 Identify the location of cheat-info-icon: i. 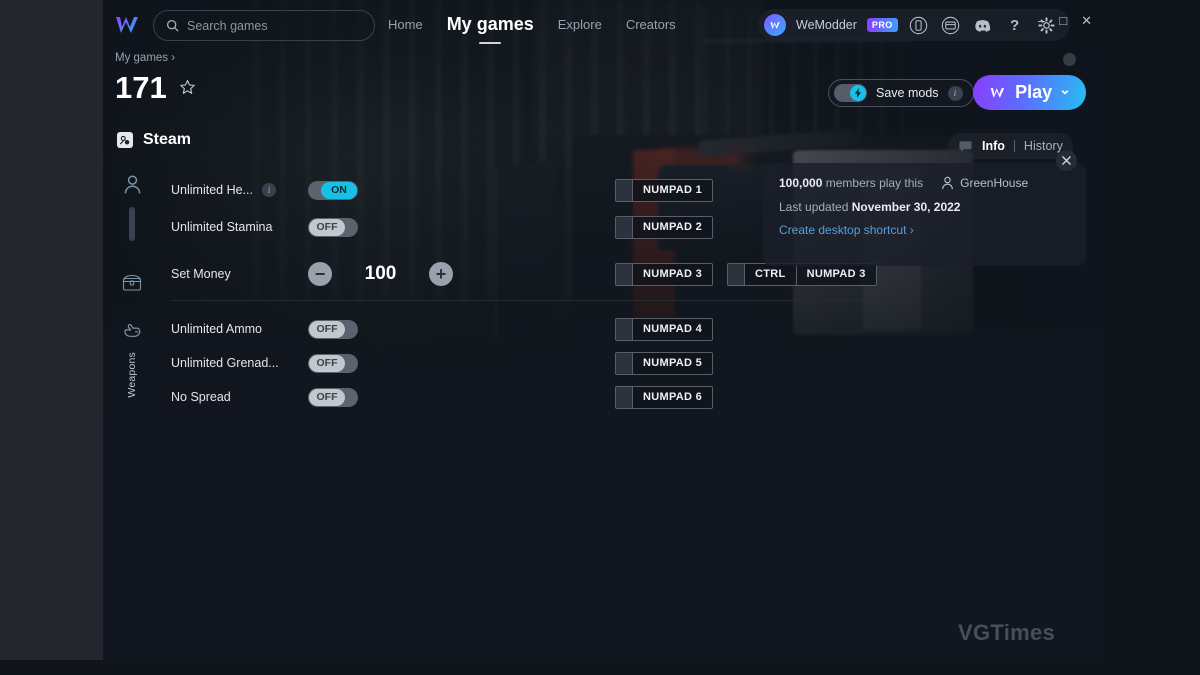
(268, 190).